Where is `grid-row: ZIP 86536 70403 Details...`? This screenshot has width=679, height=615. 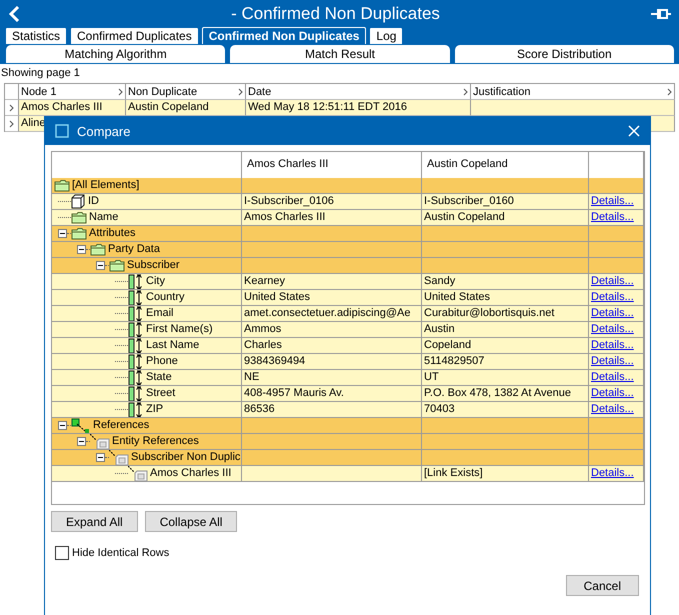
grid-row: ZIP 86536 70403 Details... is located at coordinates (348, 410).